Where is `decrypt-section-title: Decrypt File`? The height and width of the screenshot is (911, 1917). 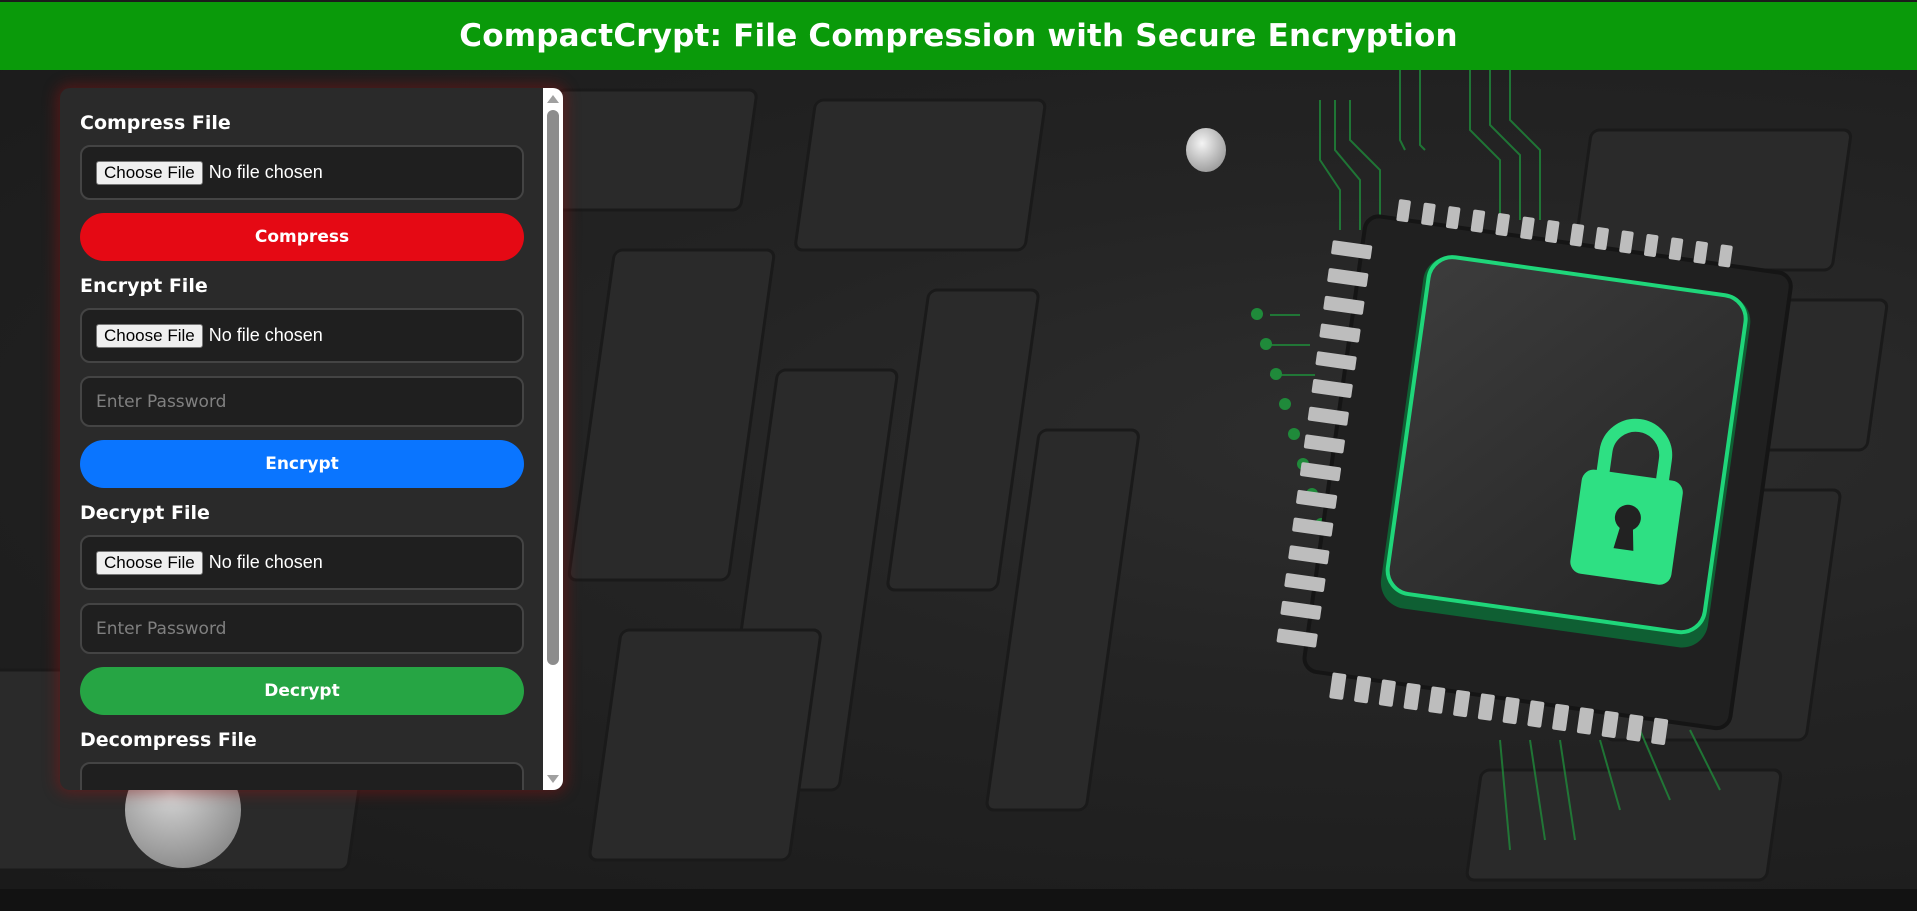 decrypt-section-title: Decrypt File is located at coordinates (145, 513).